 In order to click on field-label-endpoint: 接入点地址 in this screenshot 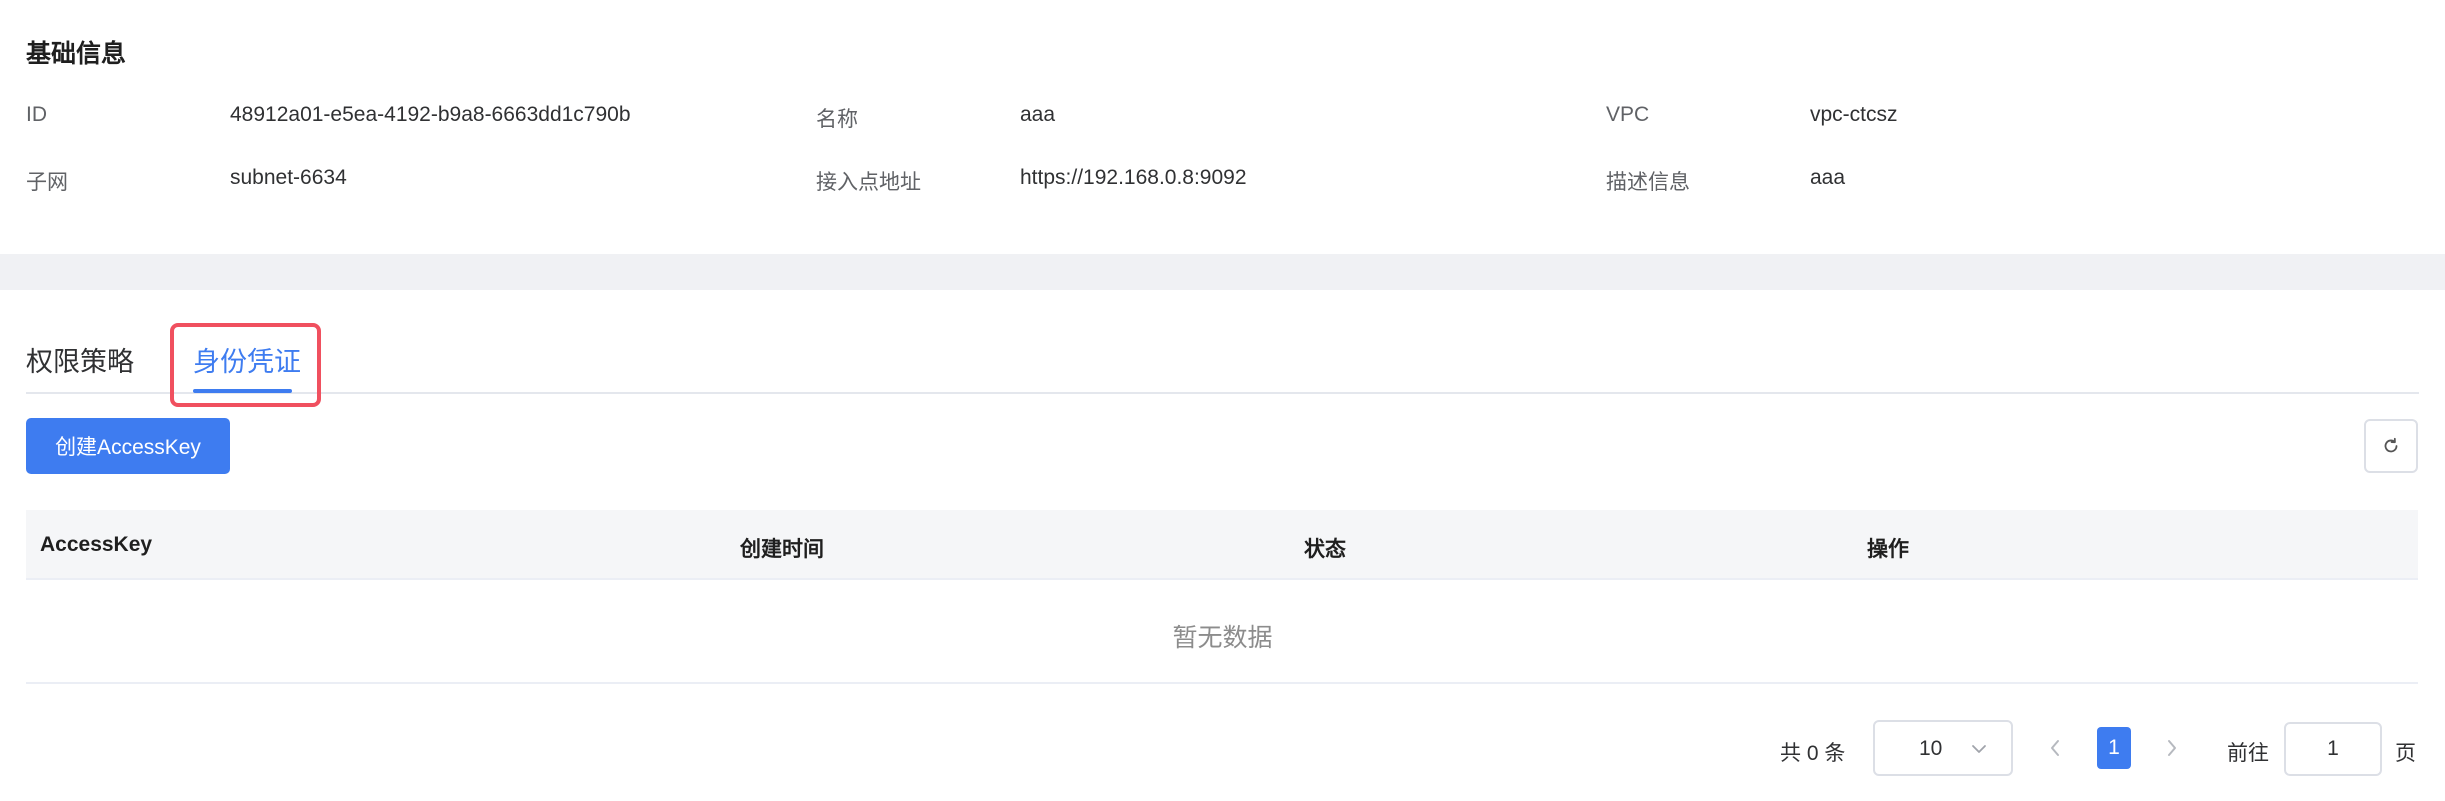, I will do `click(868, 182)`.